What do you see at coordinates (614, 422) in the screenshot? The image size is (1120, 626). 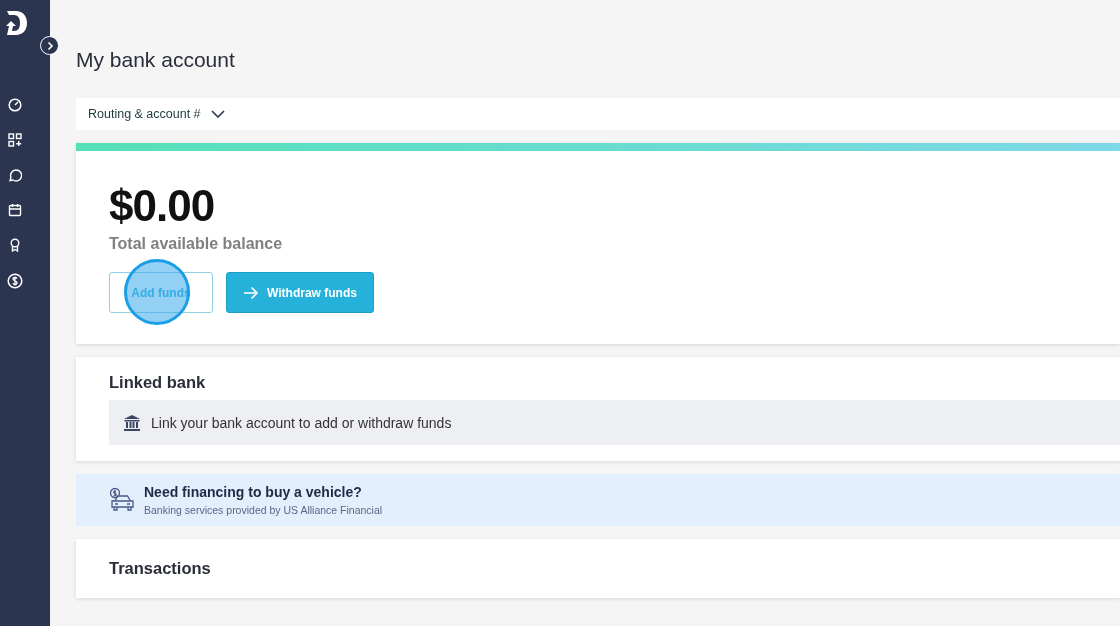 I see `link-bank-row: Link your bank account to add or withdraw funds` at bounding box center [614, 422].